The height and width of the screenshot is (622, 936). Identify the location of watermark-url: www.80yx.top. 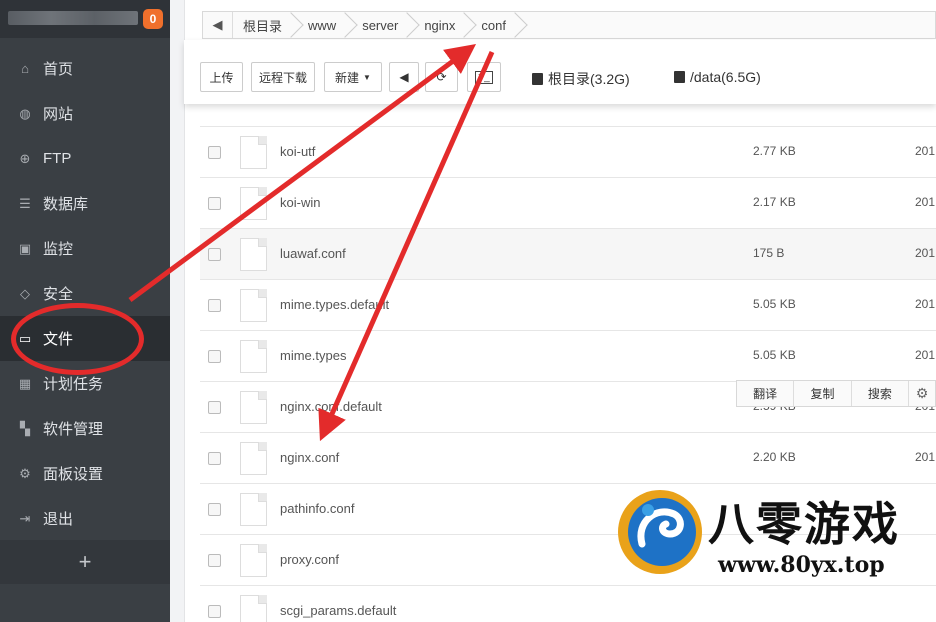
(801, 565).